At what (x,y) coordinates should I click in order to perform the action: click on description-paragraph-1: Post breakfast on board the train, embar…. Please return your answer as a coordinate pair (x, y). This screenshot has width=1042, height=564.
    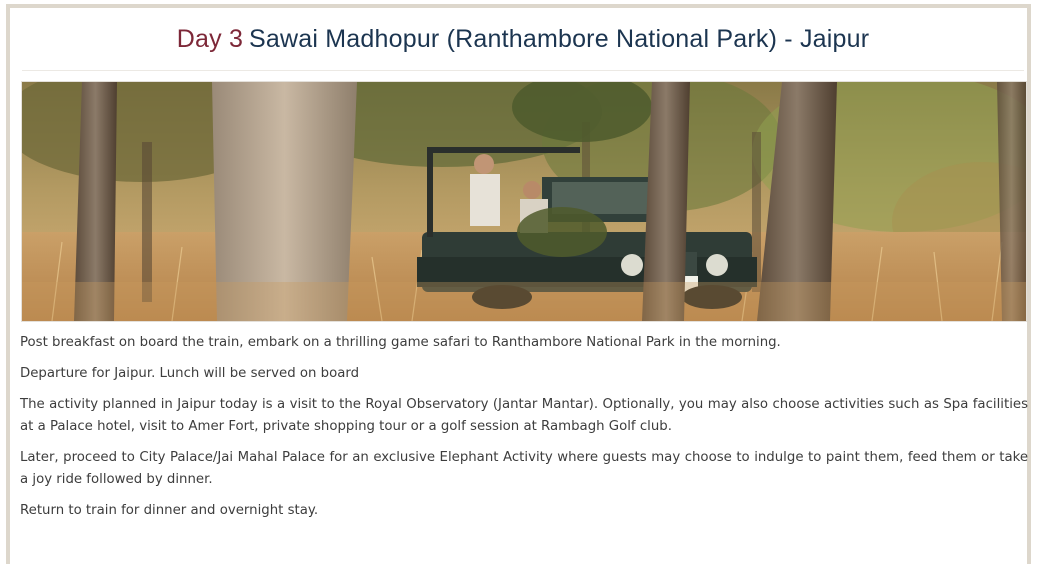
    Looking at the image, I should click on (400, 342).